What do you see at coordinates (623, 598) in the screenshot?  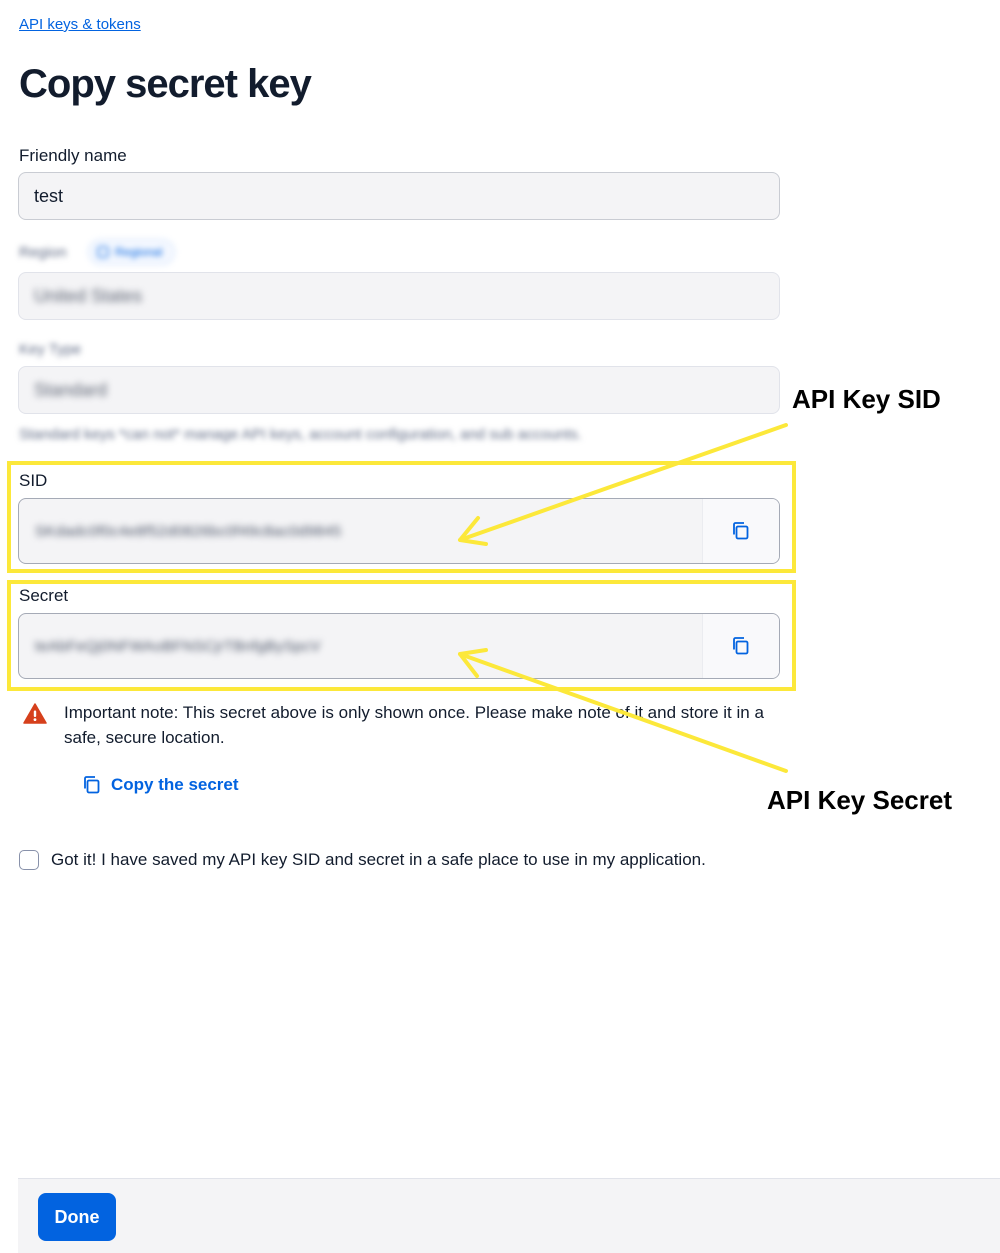 I see `annotation-arrows` at bounding box center [623, 598].